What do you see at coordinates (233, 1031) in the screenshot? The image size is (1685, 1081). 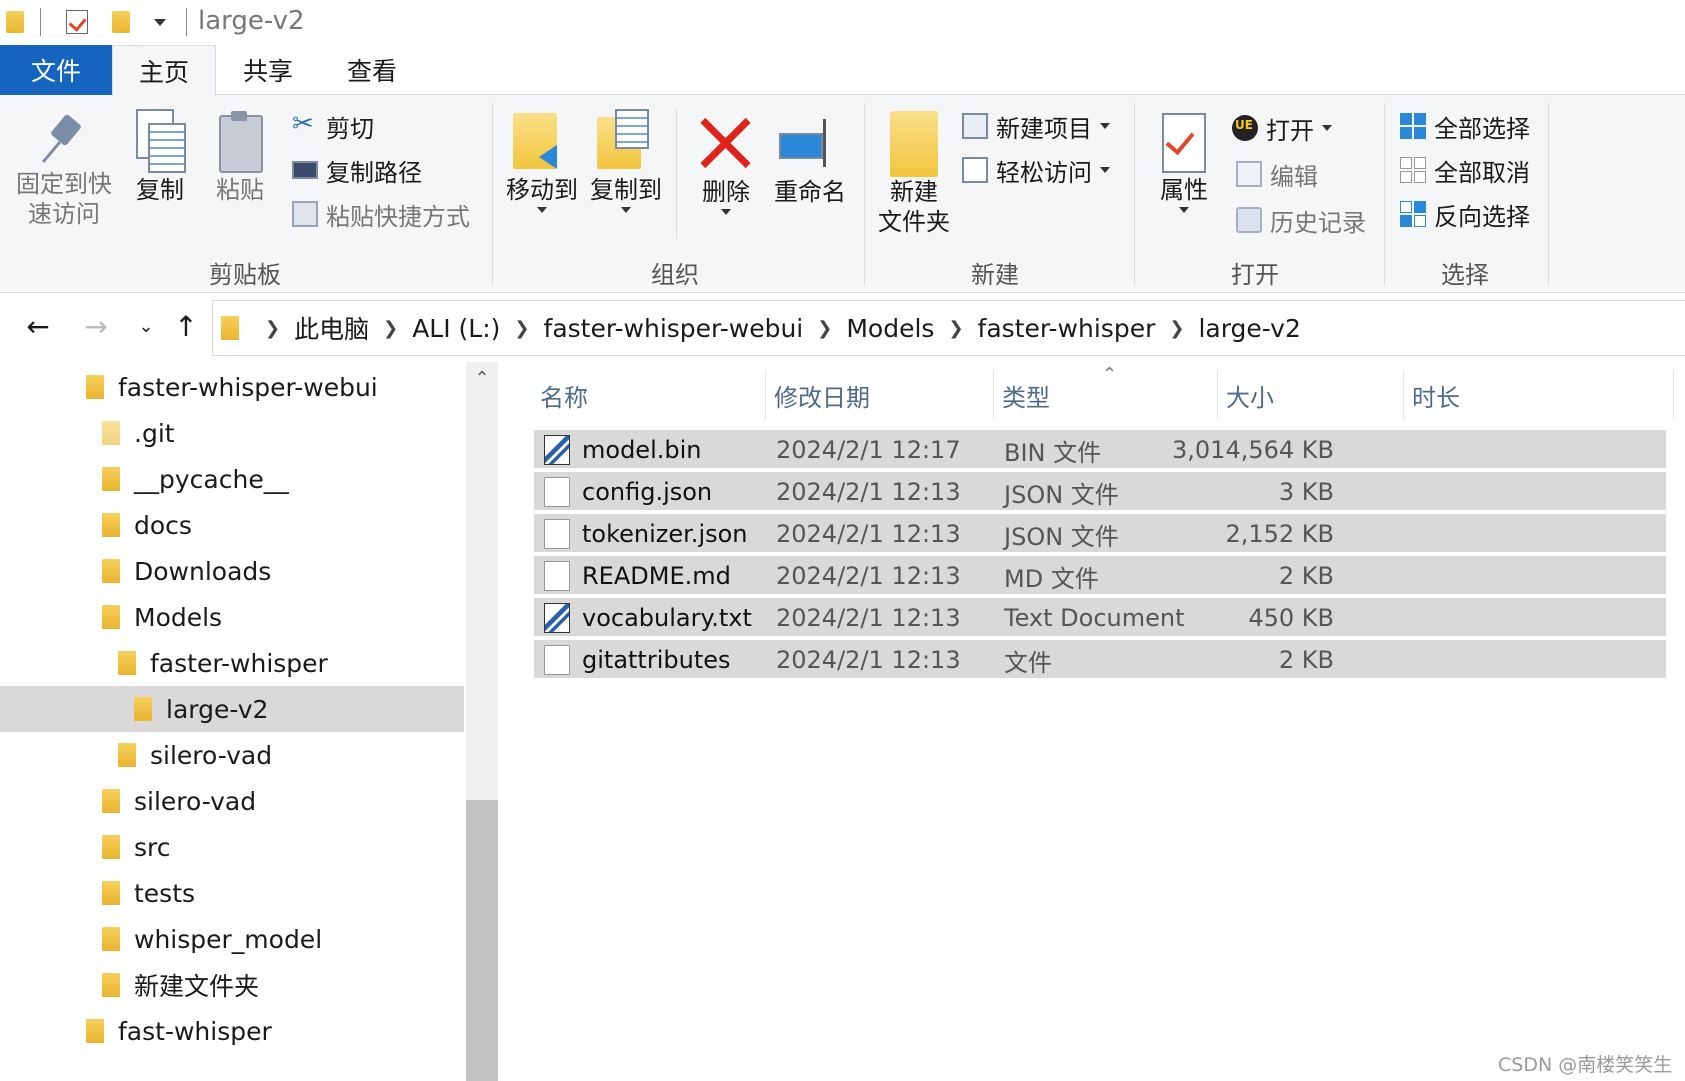 I see `tree-item: fast-whisper` at bounding box center [233, 1031].